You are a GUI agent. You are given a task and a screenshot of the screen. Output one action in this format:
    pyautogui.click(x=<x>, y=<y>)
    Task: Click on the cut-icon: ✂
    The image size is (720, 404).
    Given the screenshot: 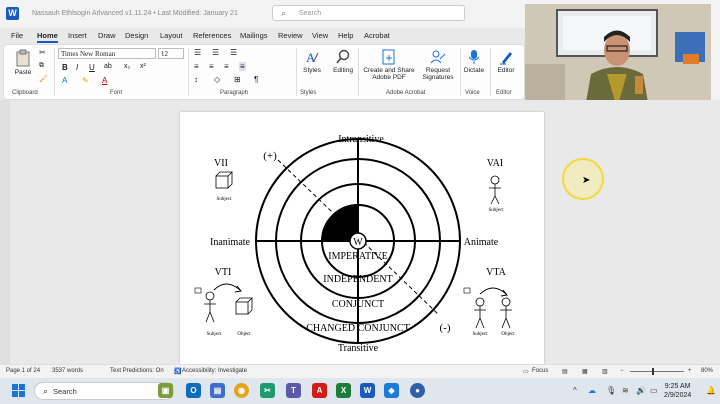 What is the action you would take?
    pyautogui.click(x=42, y=52)
    